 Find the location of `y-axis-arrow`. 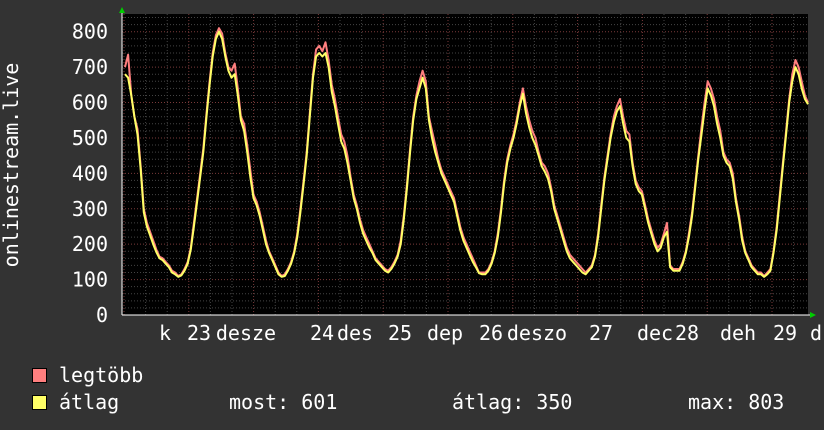

y-axis-arrow is located at coordinates (122, 10).